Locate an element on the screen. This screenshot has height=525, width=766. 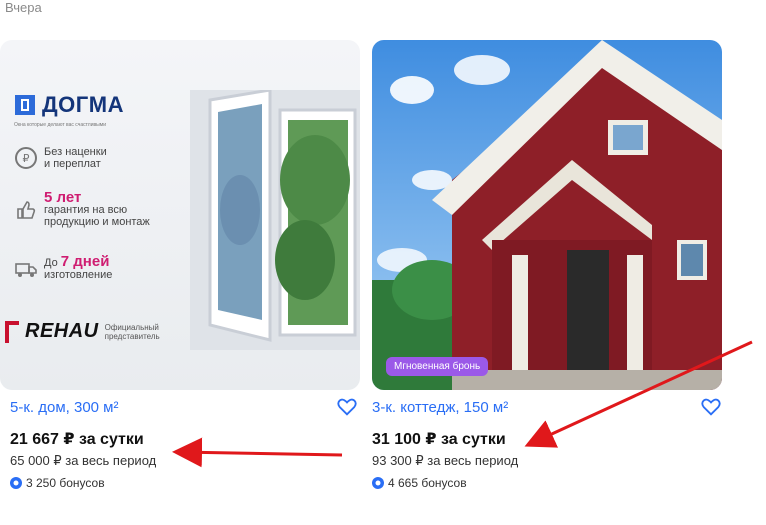
ad-feature-strong: 5 лет is located at coordinates (63, 197).